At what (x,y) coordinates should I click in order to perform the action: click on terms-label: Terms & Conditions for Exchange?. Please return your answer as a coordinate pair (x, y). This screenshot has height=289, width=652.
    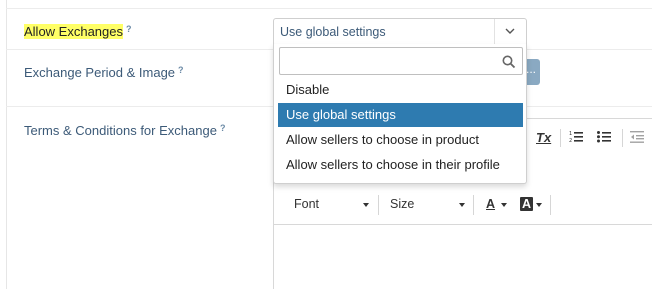
    Looking at the image, I should click on (124, 130).